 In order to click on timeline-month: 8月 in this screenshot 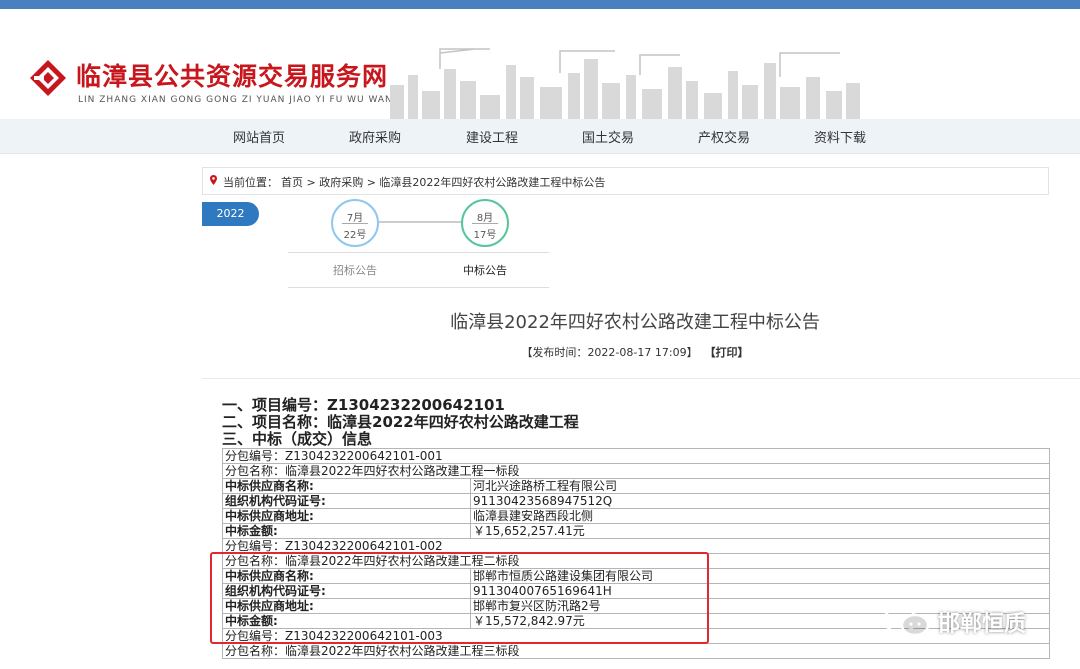, I will do `click(485, 218)`.